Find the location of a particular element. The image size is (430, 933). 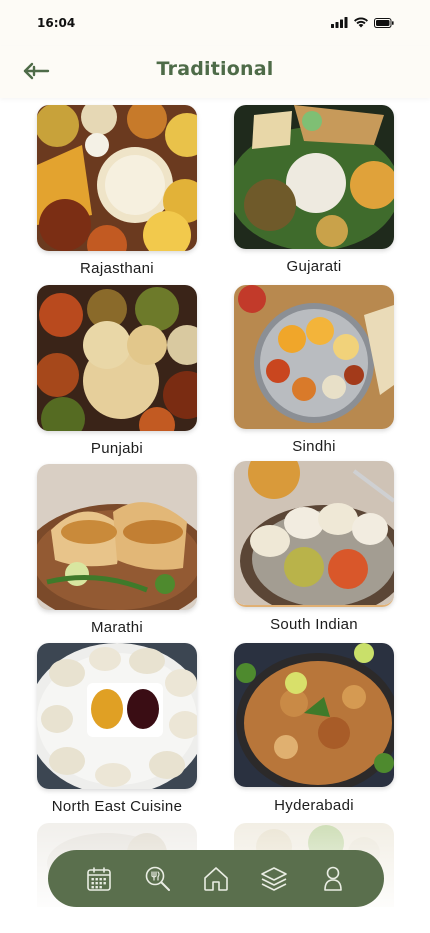

home-indicator-area is located at coordinates (215, 920).